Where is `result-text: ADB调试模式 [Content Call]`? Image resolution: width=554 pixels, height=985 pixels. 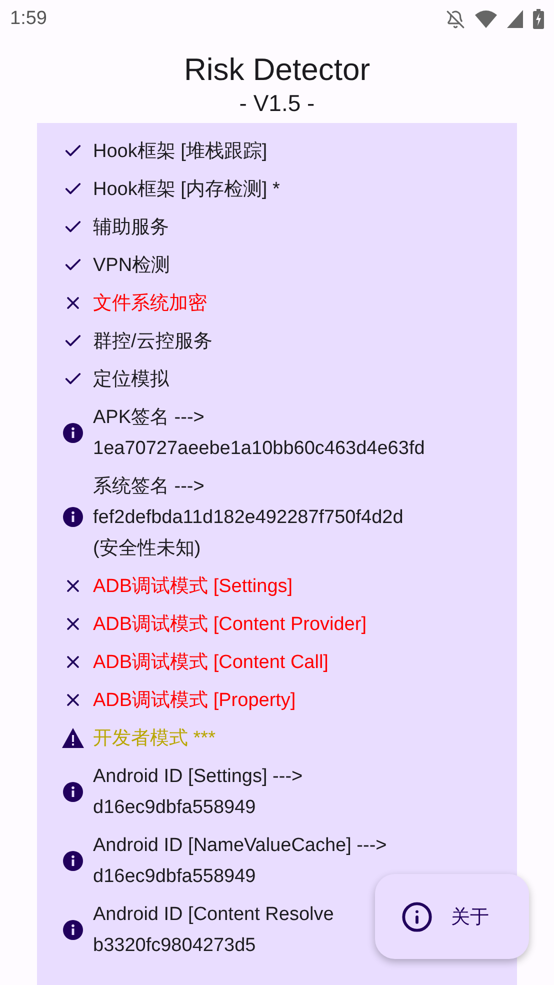 result-text: ADB调试模式 [Content Call] is located at coordinates (210, 662).